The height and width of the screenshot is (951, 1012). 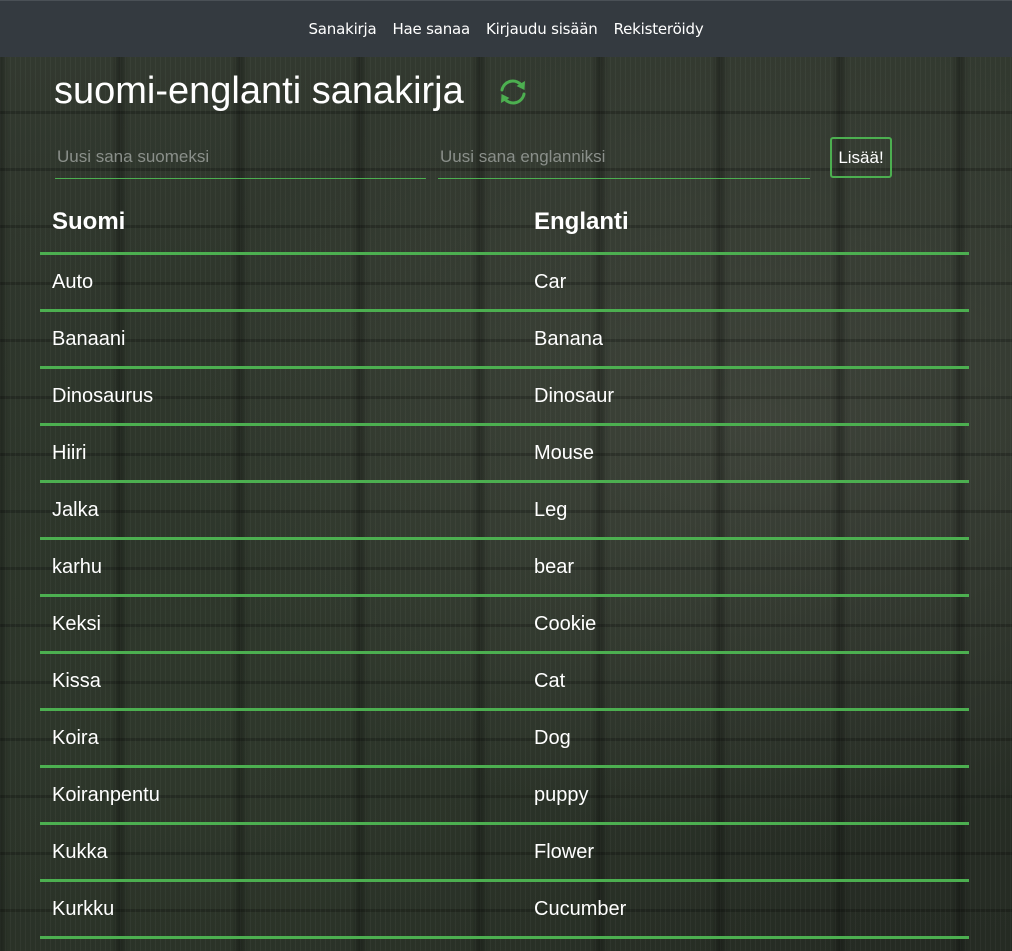 What do you see at coordinates (103, 395) in the screenshot?
I see `finnish-word-cell: Dinosaurus` at bounding box center [103, 395].